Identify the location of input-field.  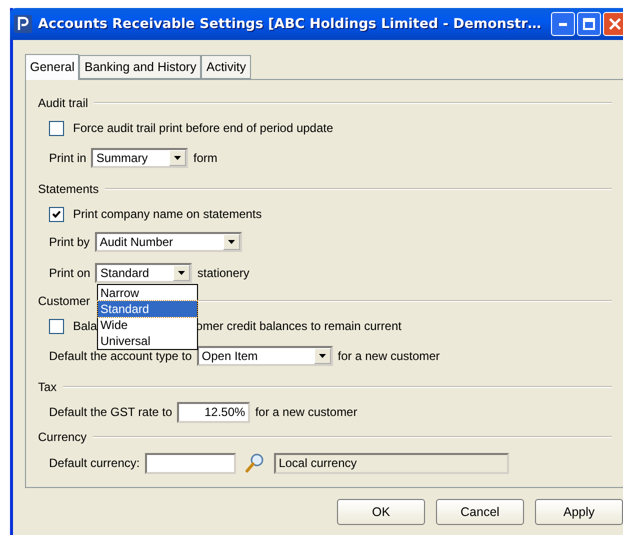
(190, 463).